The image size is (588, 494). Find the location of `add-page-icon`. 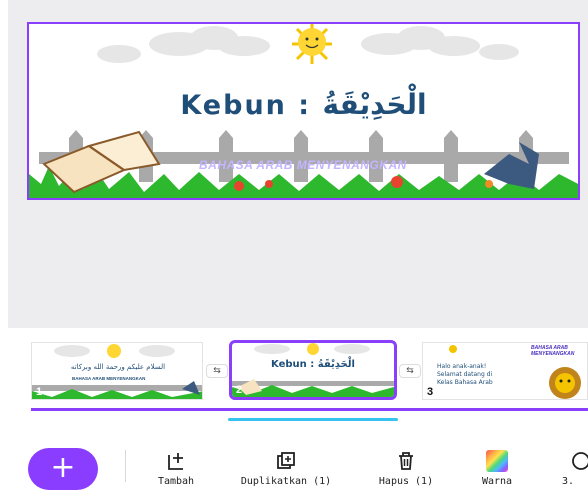

add-page-icon is located at coordinates (175, 461).